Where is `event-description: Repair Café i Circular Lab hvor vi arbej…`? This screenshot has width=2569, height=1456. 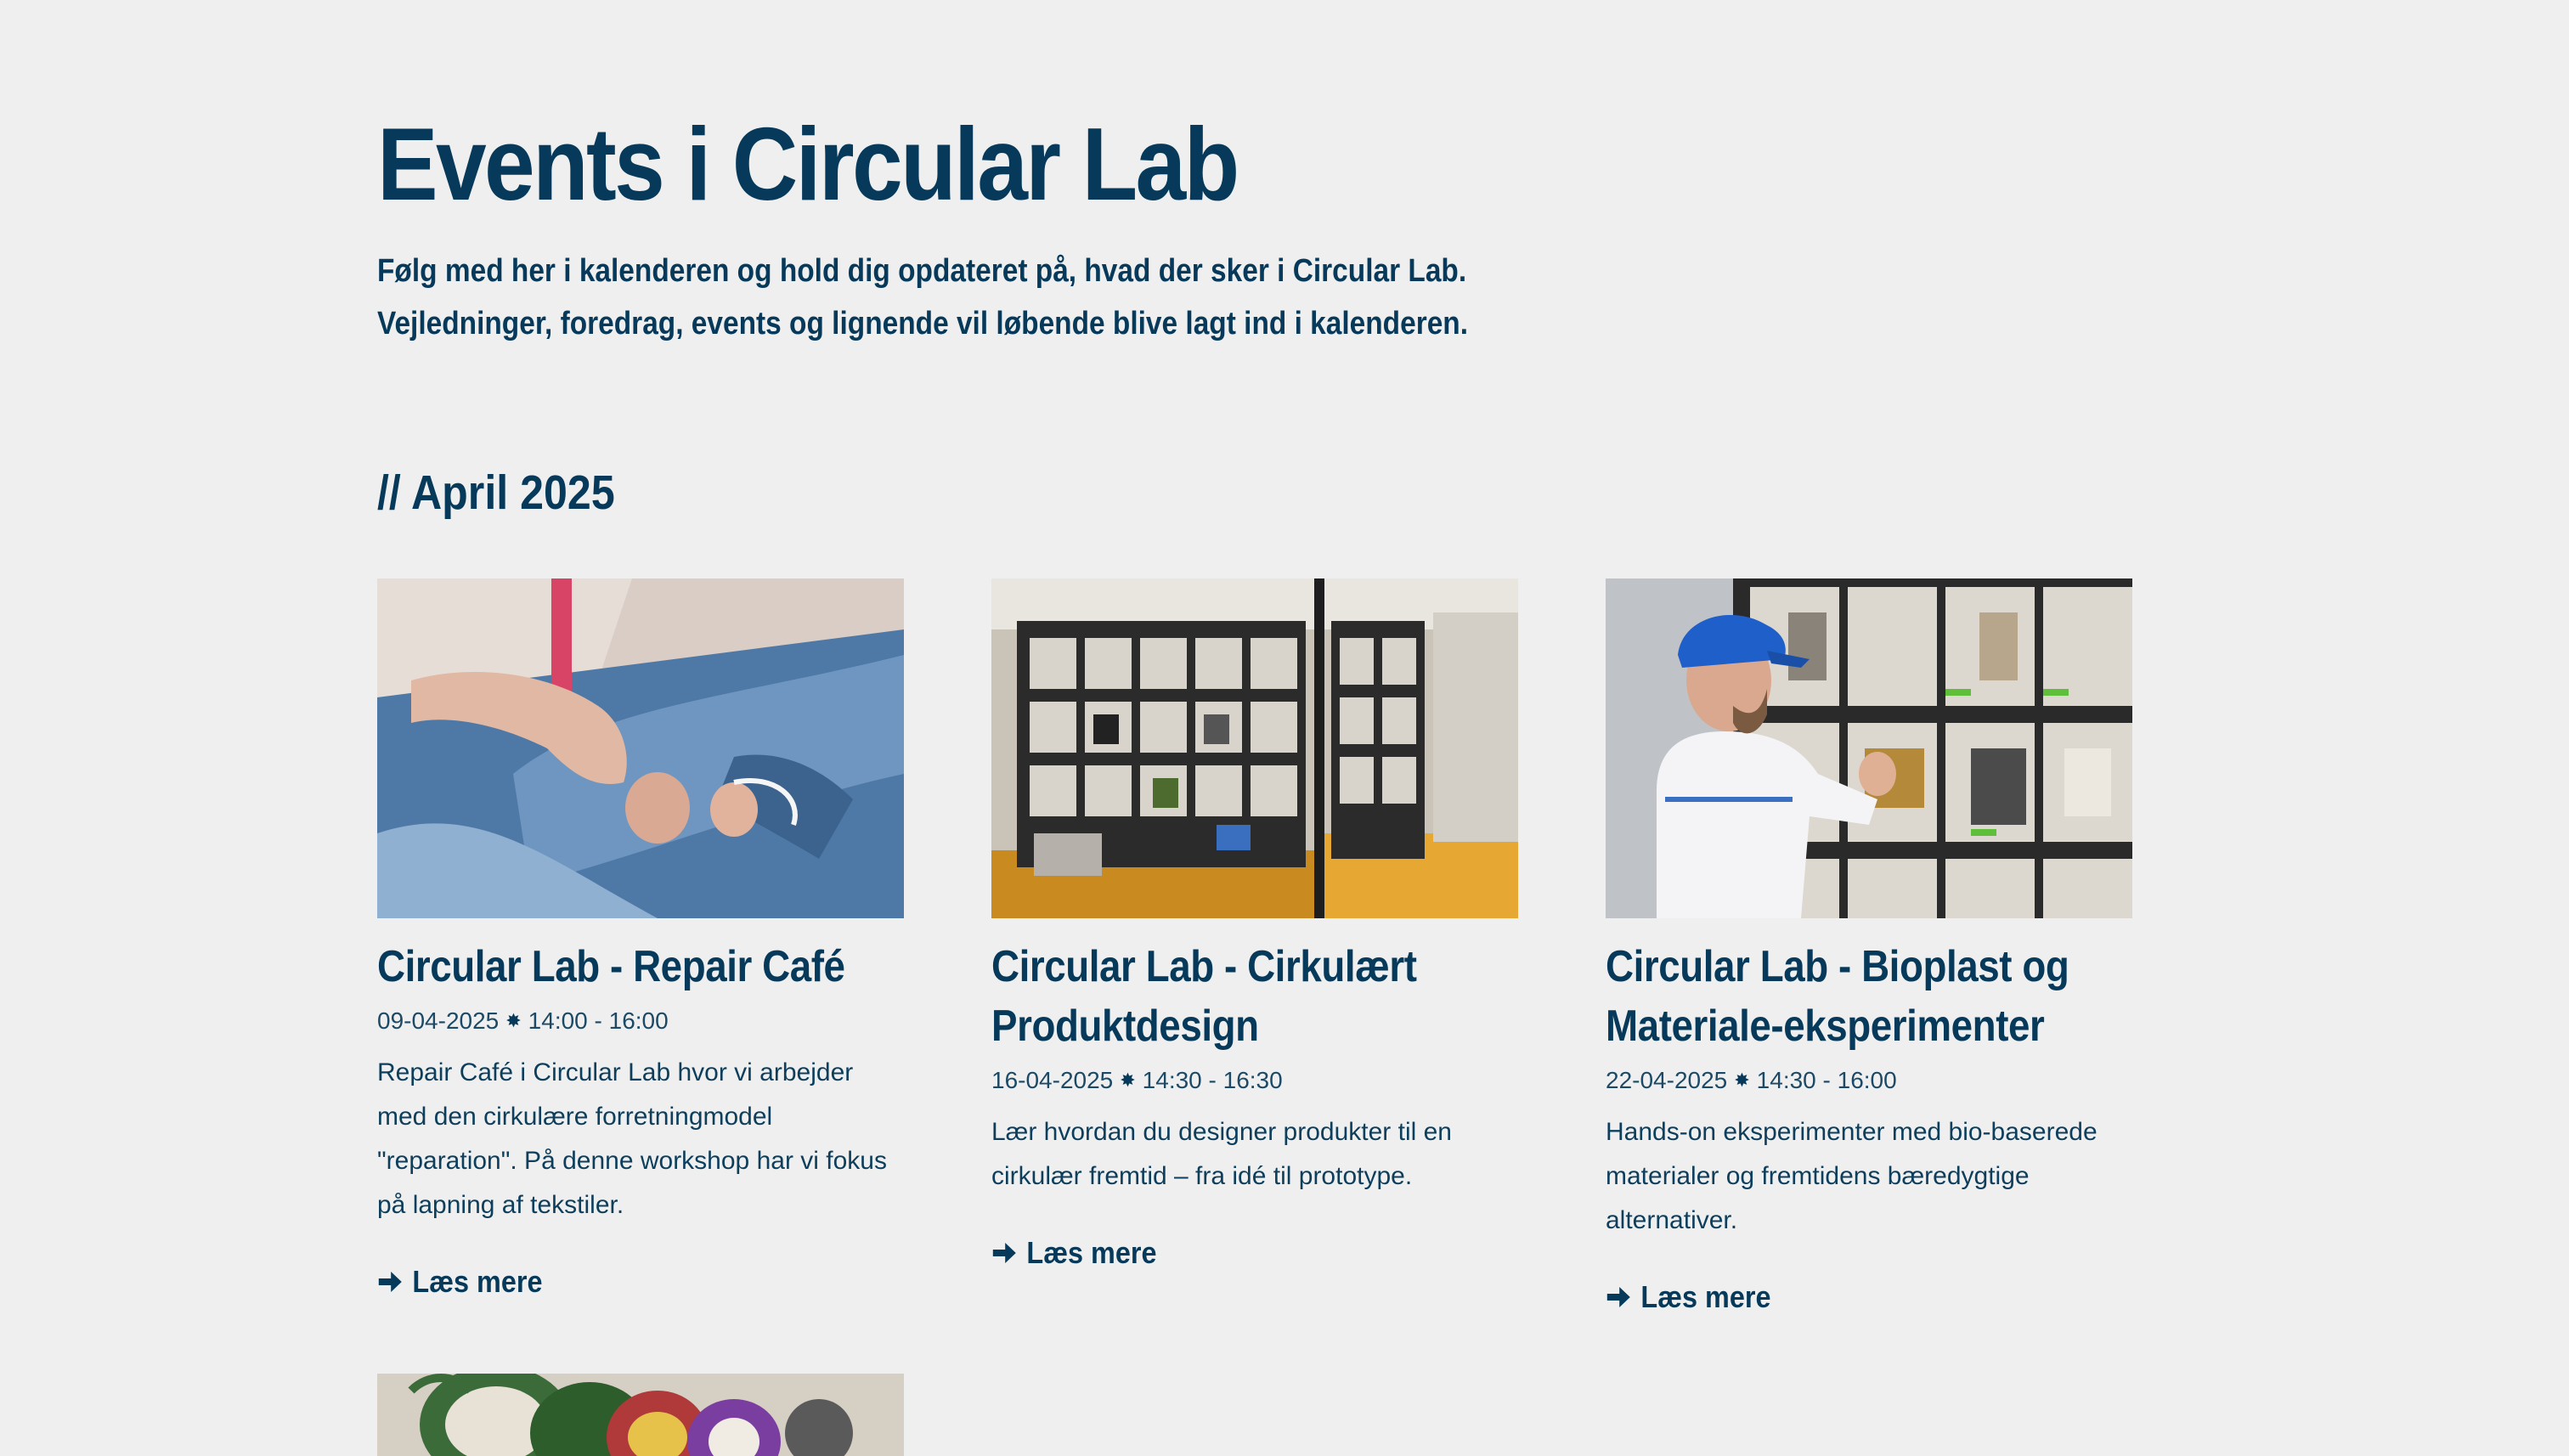 event-description: Repair Café i Circular Lab hvor vi arbej… is located at coordinates (632, 1139).